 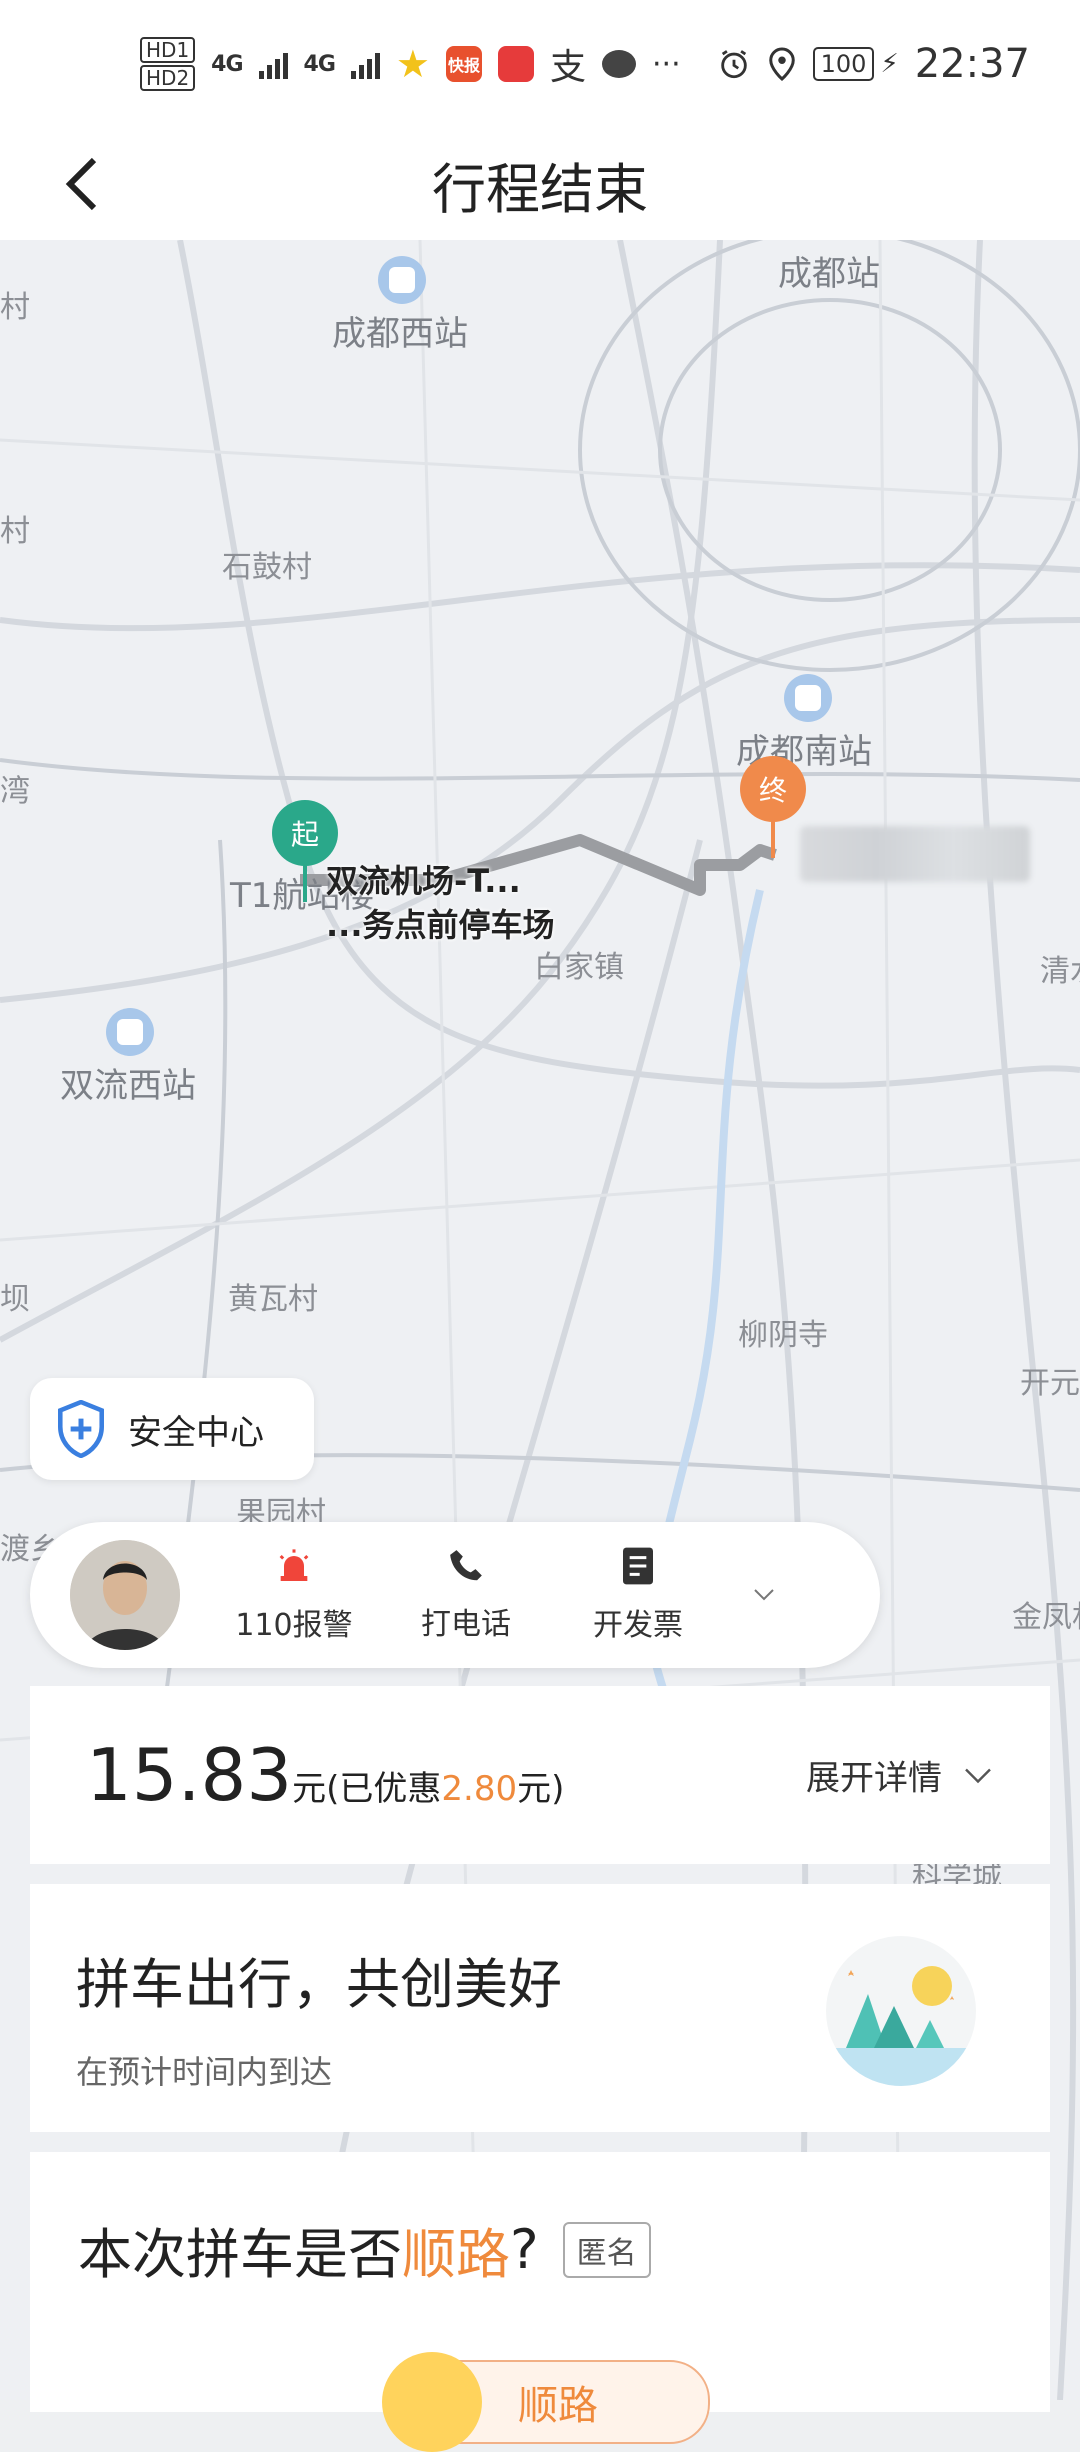 I want to click on star-app-icon: ★, so click(x=412, y=64).